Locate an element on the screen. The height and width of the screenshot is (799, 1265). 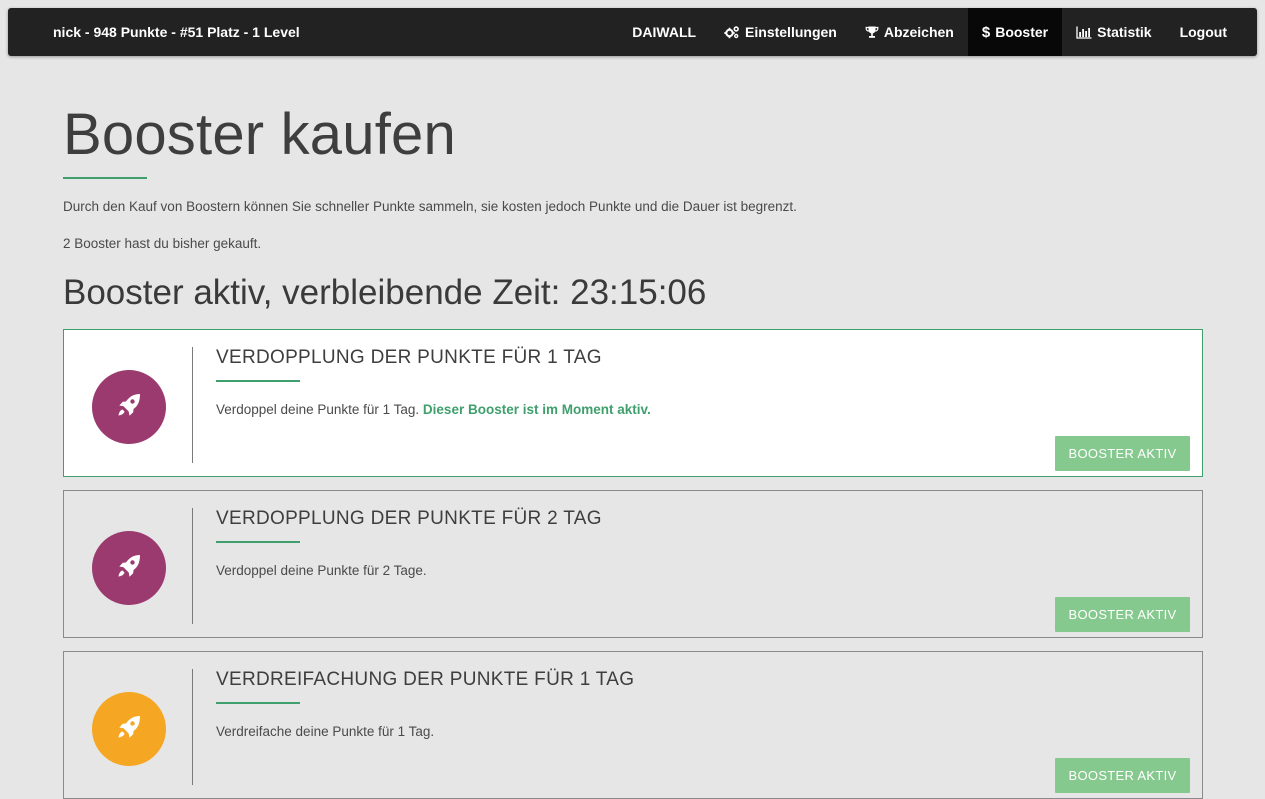
nav-item-logout: Logout is located at coordinates (1203, 32).